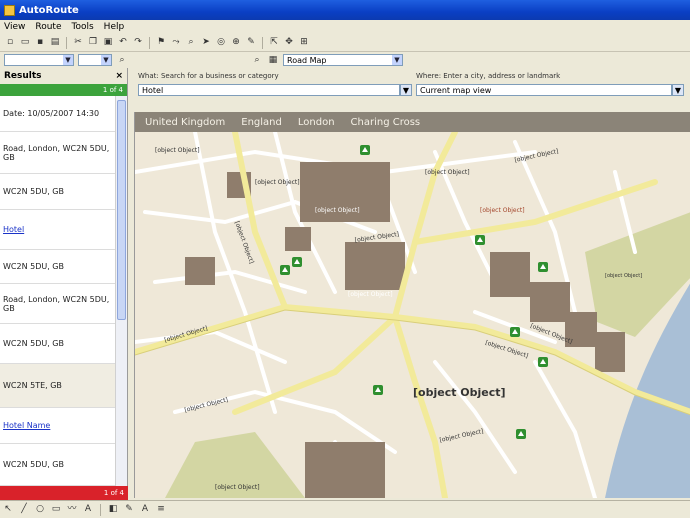 This screenshot has height=518, width=690. What do you see at coordinates (544, 90) in the screenshot?
I see `where-input: Current map view` at bounding box center [544, 90].